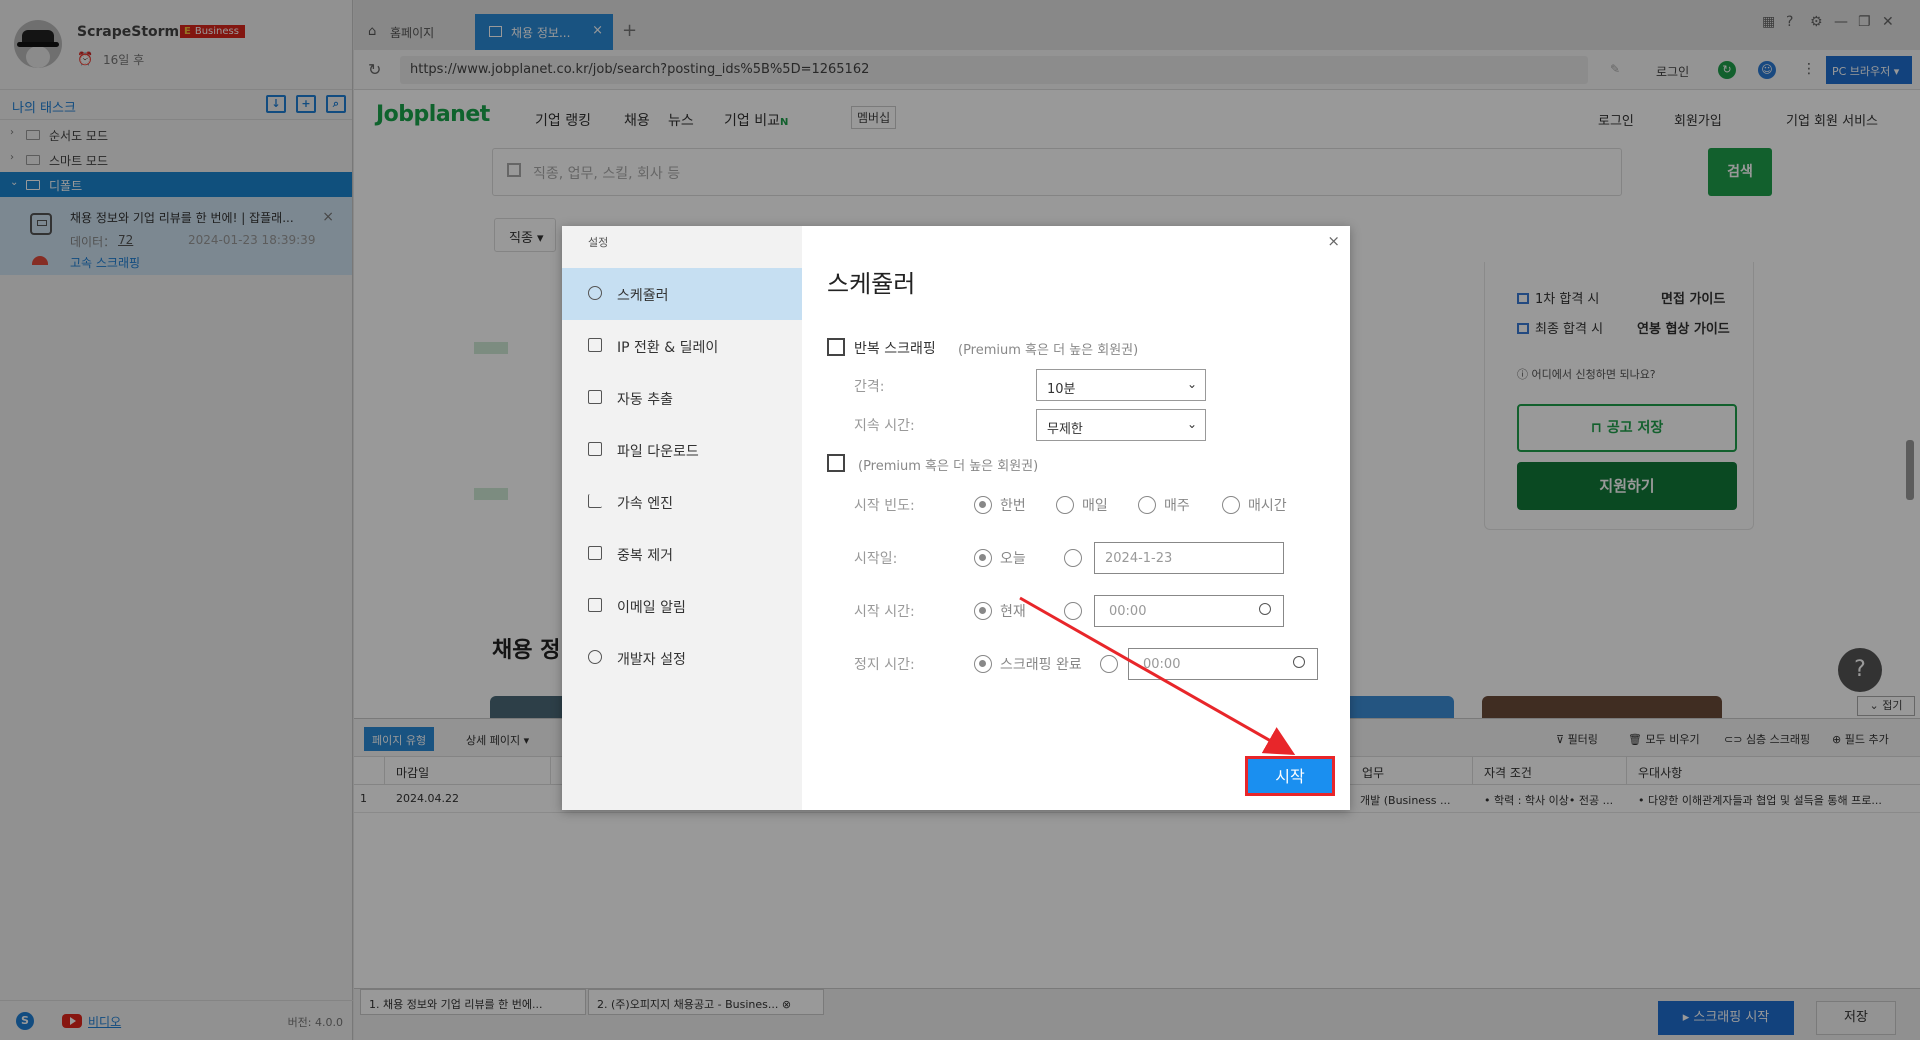 This screenshot has height=1040, width=1920. What do you see at coordinates (983, 611) in the screenshot?
I see `start-now-radio` at bounding box center [983, 611].